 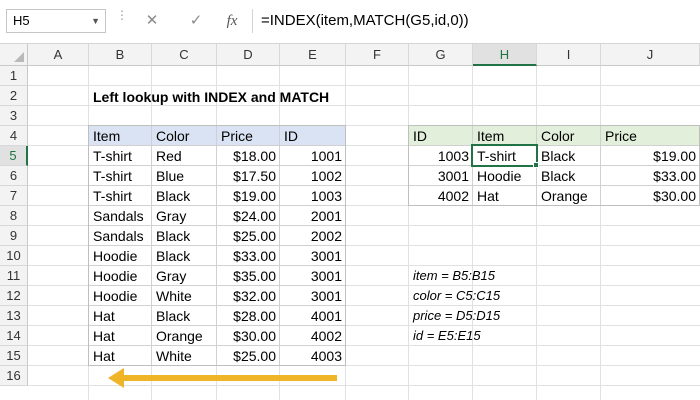 What do you see at coordinates (152, 21) in the screenshot?
I see `cancel-icon: ✕` at bounding box center [152, 21].